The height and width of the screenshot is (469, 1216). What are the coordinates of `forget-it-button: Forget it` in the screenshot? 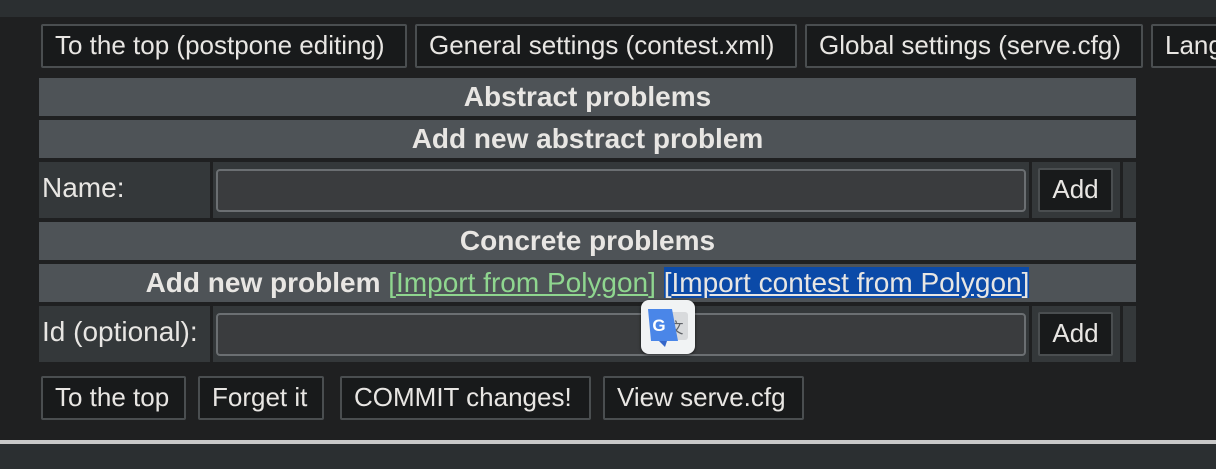 It's located at (261, 398).